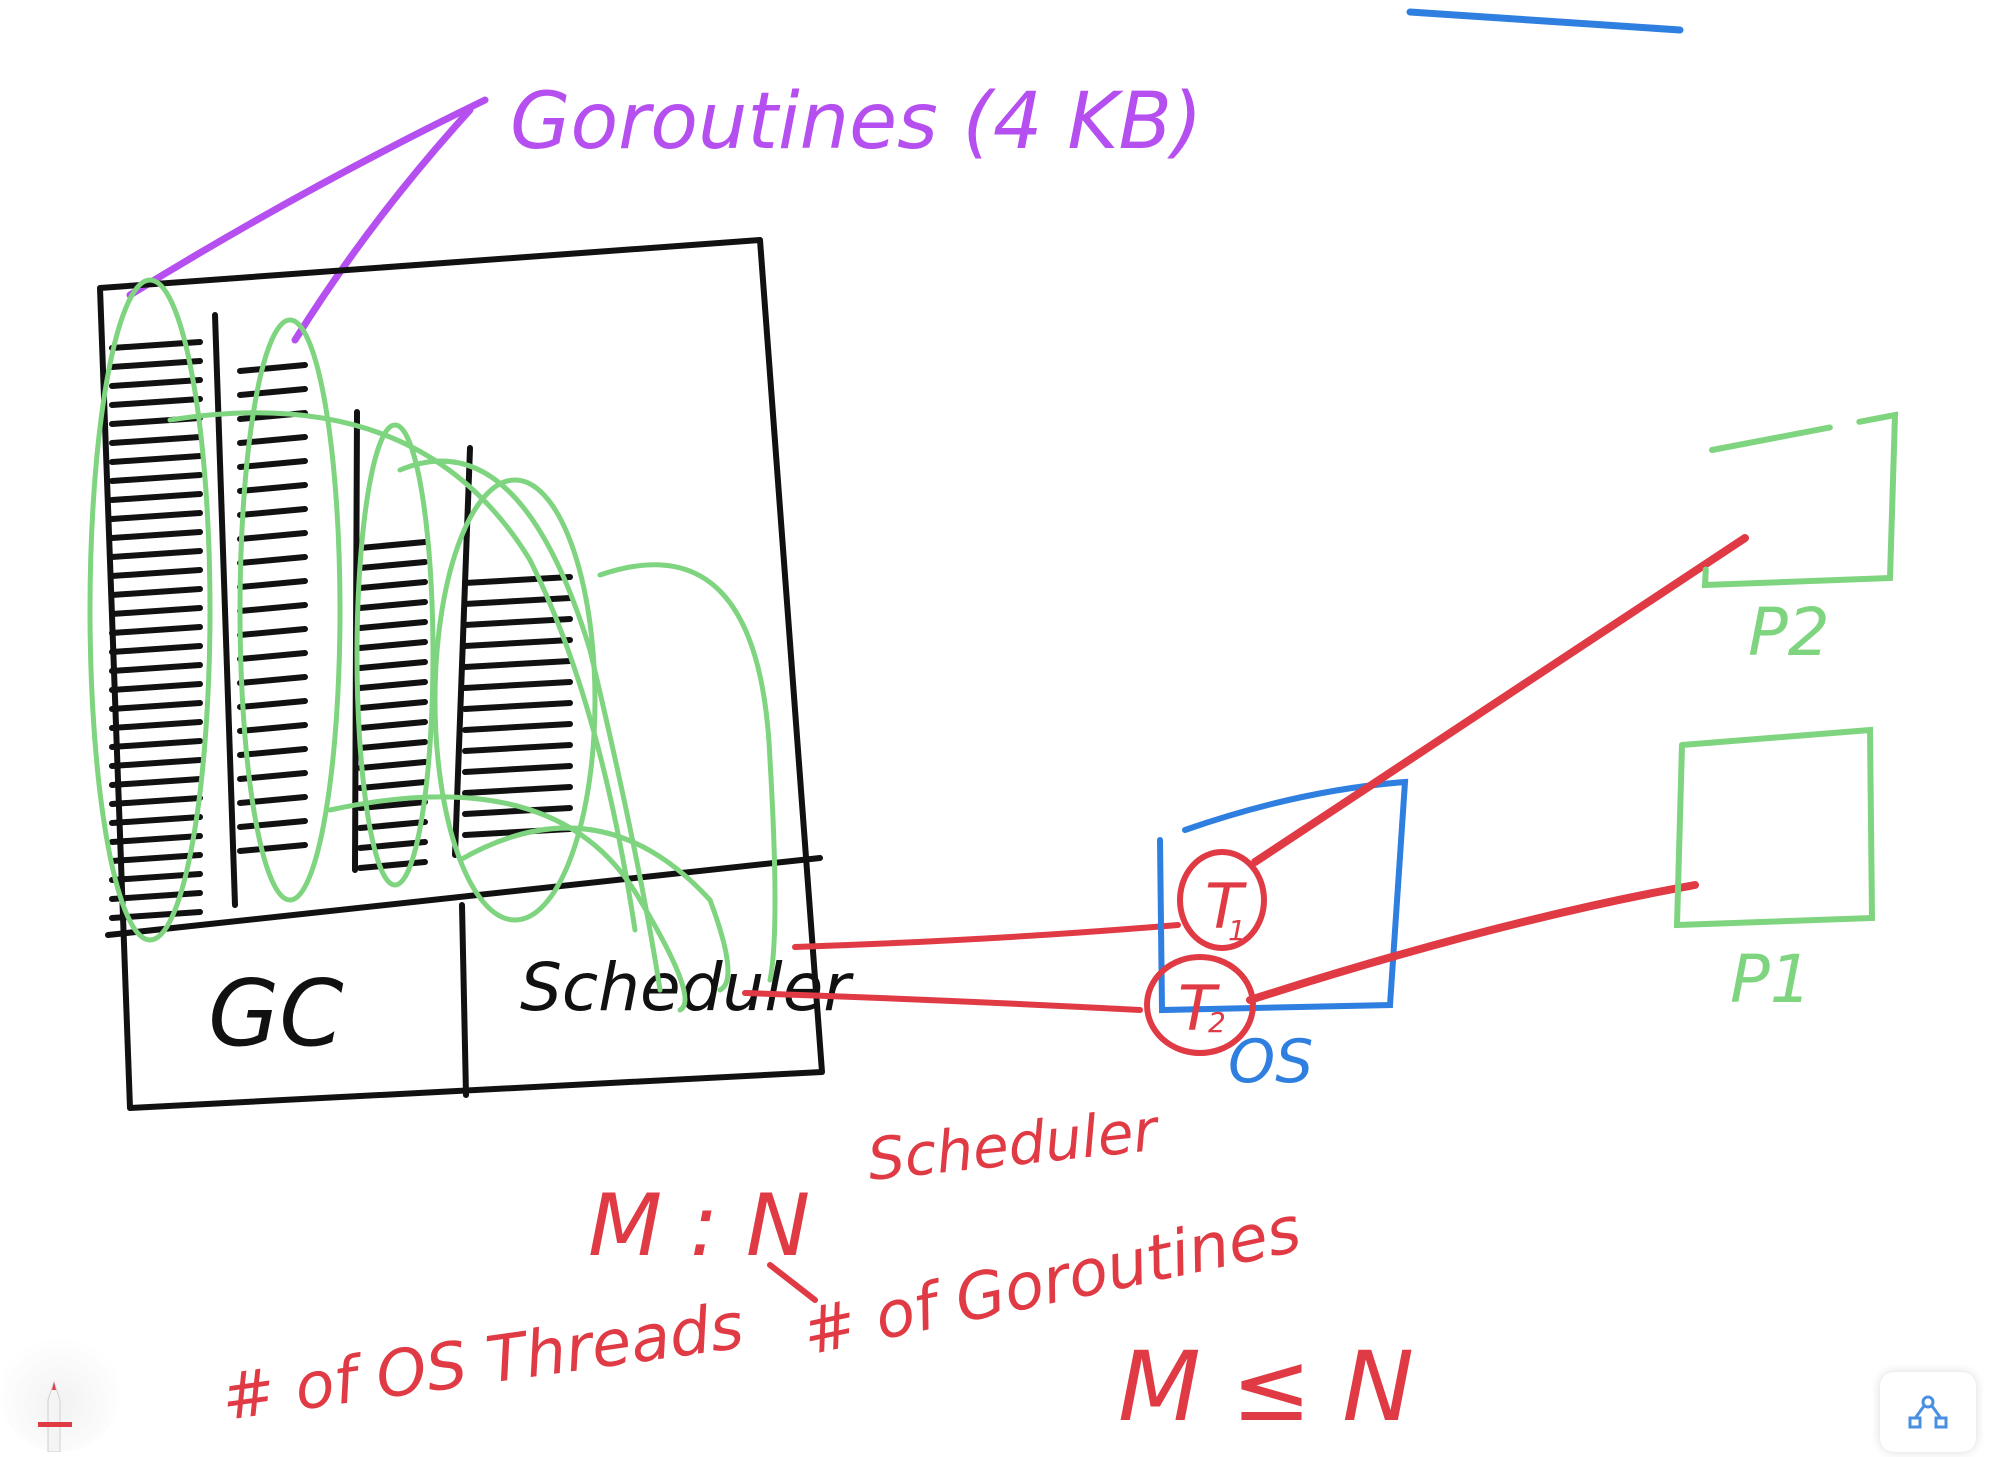 This screenshot has width=1994, height=1457. Describe the element at coordinates (1222, 900) in the screenshot. I see `thread-t1: T 1` at that location.